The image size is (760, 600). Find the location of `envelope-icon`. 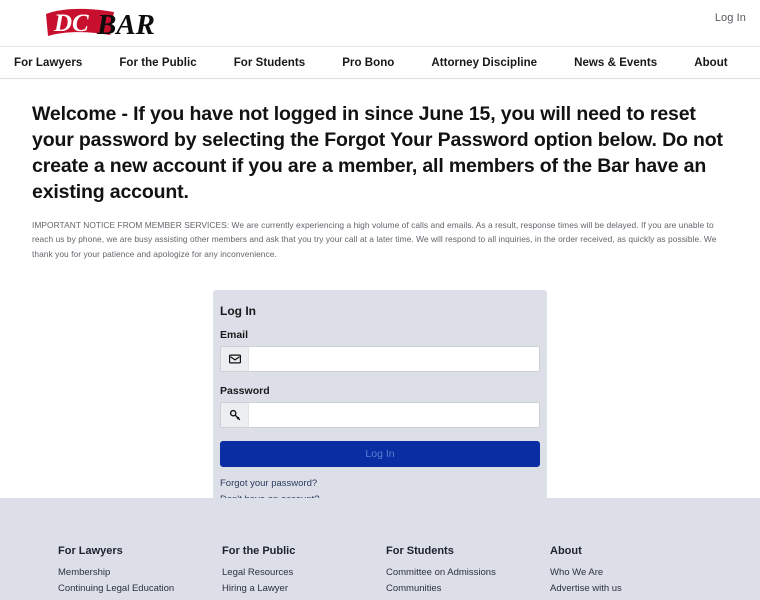

envelope-icon is located at coordinates (234, 359).